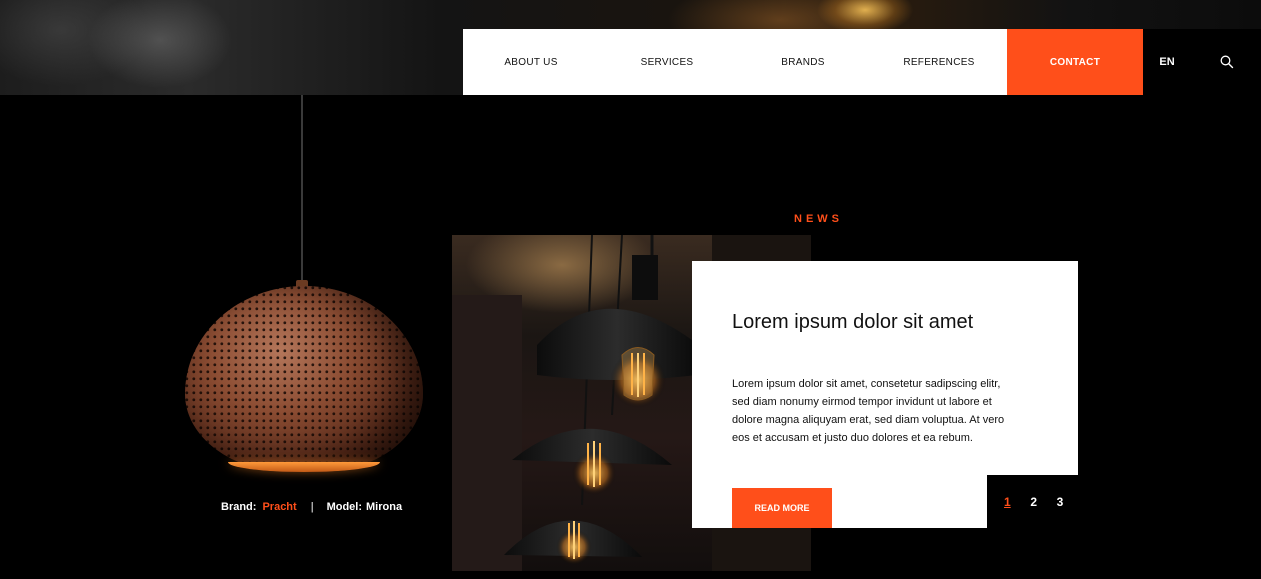 The height and width of the screenshot is (579, 1261). I want to click on nav-utilities: EN, so click(1202, 62).